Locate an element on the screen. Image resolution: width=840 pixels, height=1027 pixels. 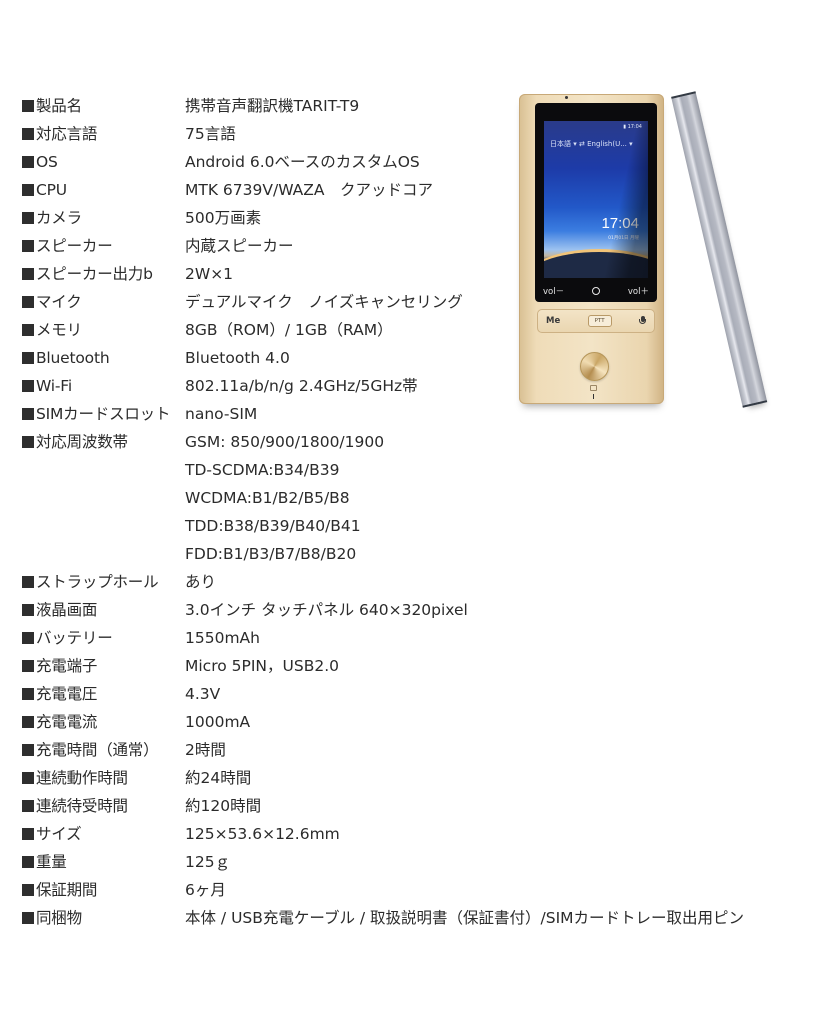
spec-value: 125ｇ is located at coordinates (208, 862).